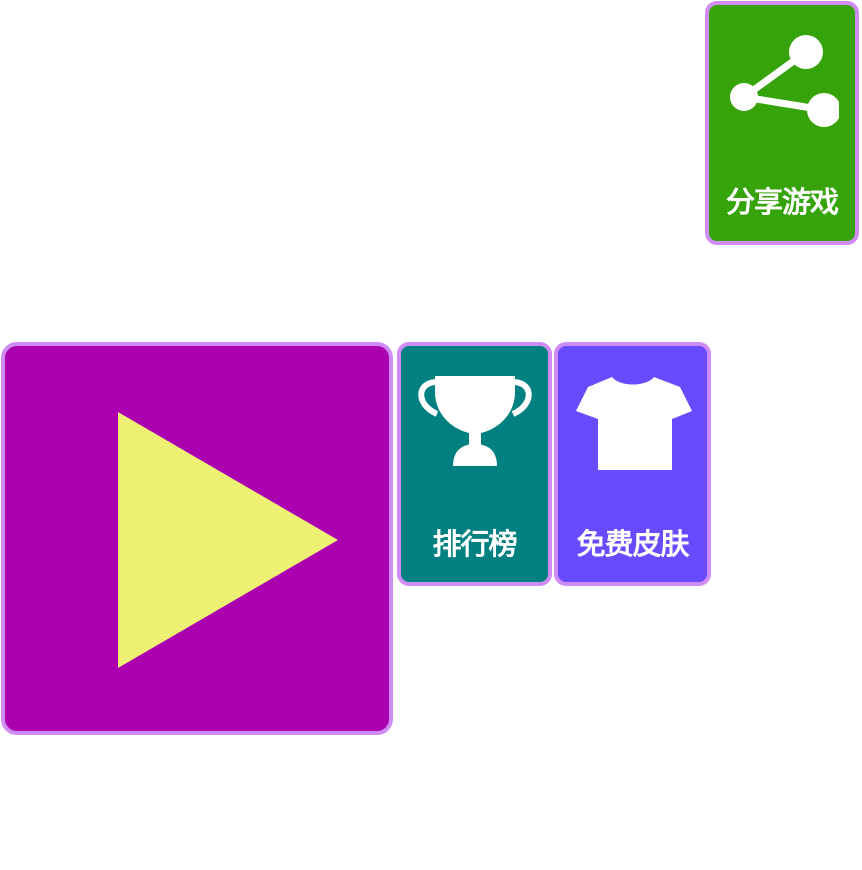 The height and width of the screenshot is (870, 862). Describe the element at coordinates (782, 202) in the screenshot. I see `share-game-label: 分享游戏` at that location.